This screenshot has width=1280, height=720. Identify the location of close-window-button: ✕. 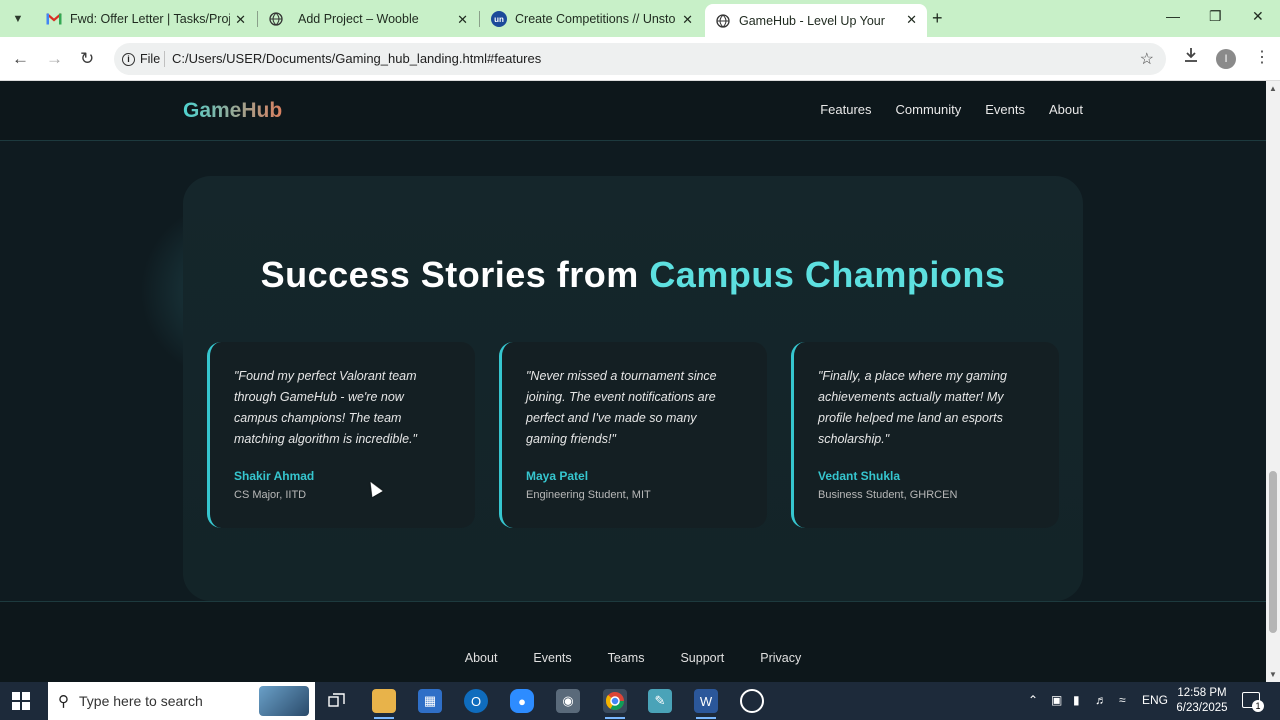
(1258, 16).